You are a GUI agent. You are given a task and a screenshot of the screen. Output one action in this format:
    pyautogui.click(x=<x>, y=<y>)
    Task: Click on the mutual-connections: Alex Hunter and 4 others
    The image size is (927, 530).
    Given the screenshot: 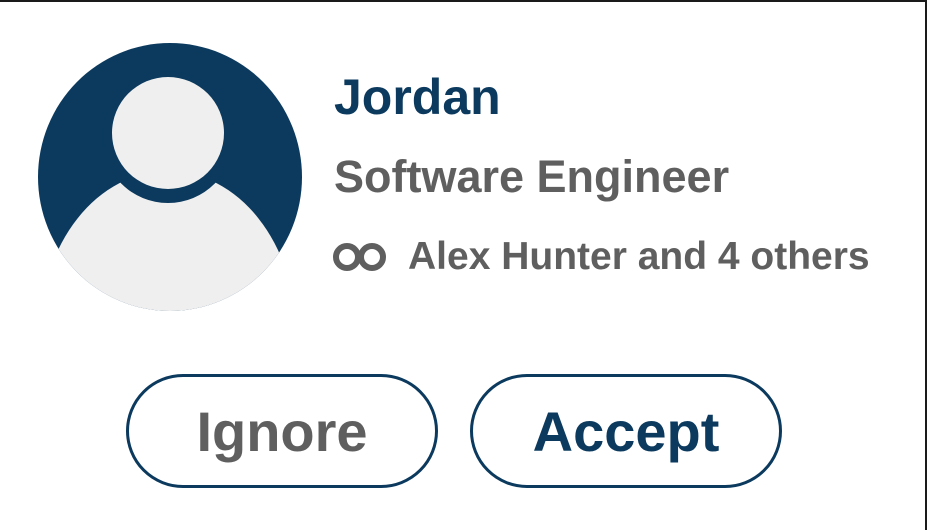 What is the action you would take?
    pyautogui.click(x=601, y=257)
    